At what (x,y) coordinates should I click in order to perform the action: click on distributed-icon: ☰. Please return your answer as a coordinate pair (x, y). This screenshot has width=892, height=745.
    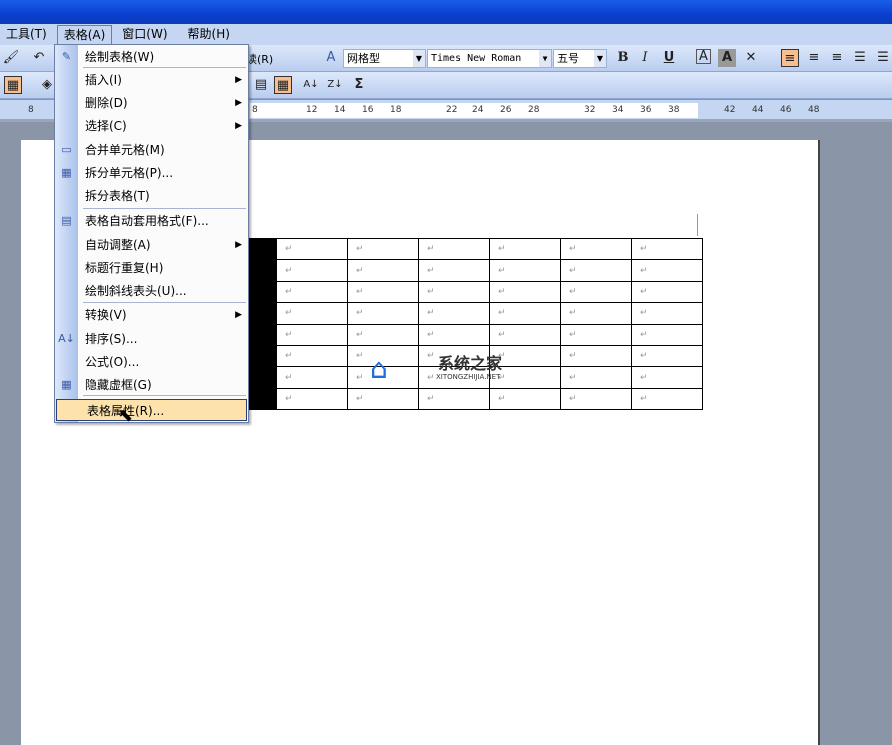
    Looking at the image, I should click on (860, 58).